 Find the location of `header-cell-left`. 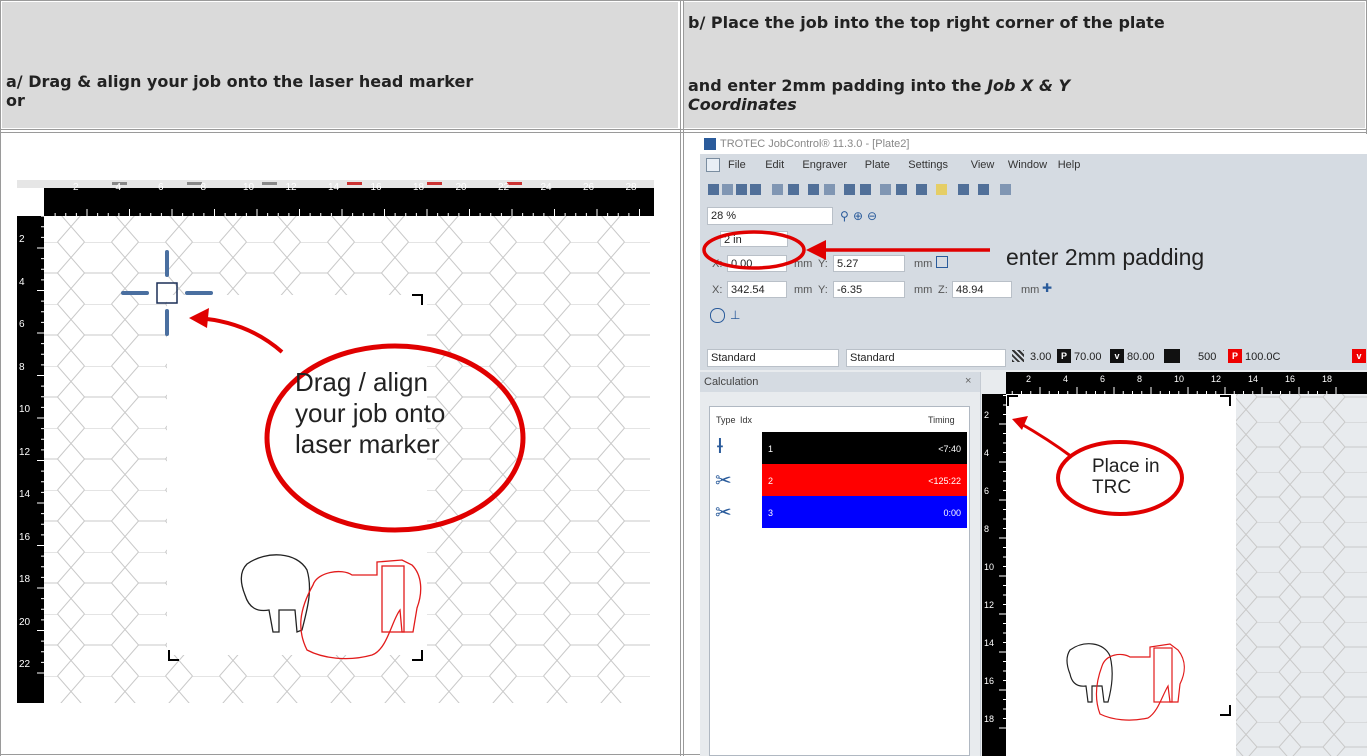

header-cell-left is located at coordinates (340, 65).